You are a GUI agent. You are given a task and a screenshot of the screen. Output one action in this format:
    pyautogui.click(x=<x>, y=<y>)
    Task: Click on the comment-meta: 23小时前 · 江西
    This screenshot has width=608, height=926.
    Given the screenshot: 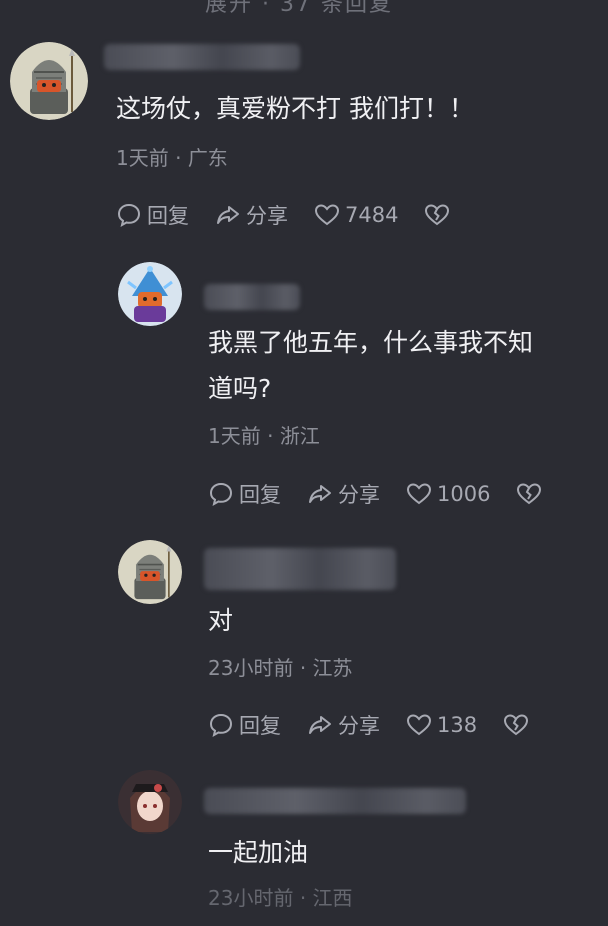 What is the action you would take?
    pyautogui.click(x=280, y=896)
    